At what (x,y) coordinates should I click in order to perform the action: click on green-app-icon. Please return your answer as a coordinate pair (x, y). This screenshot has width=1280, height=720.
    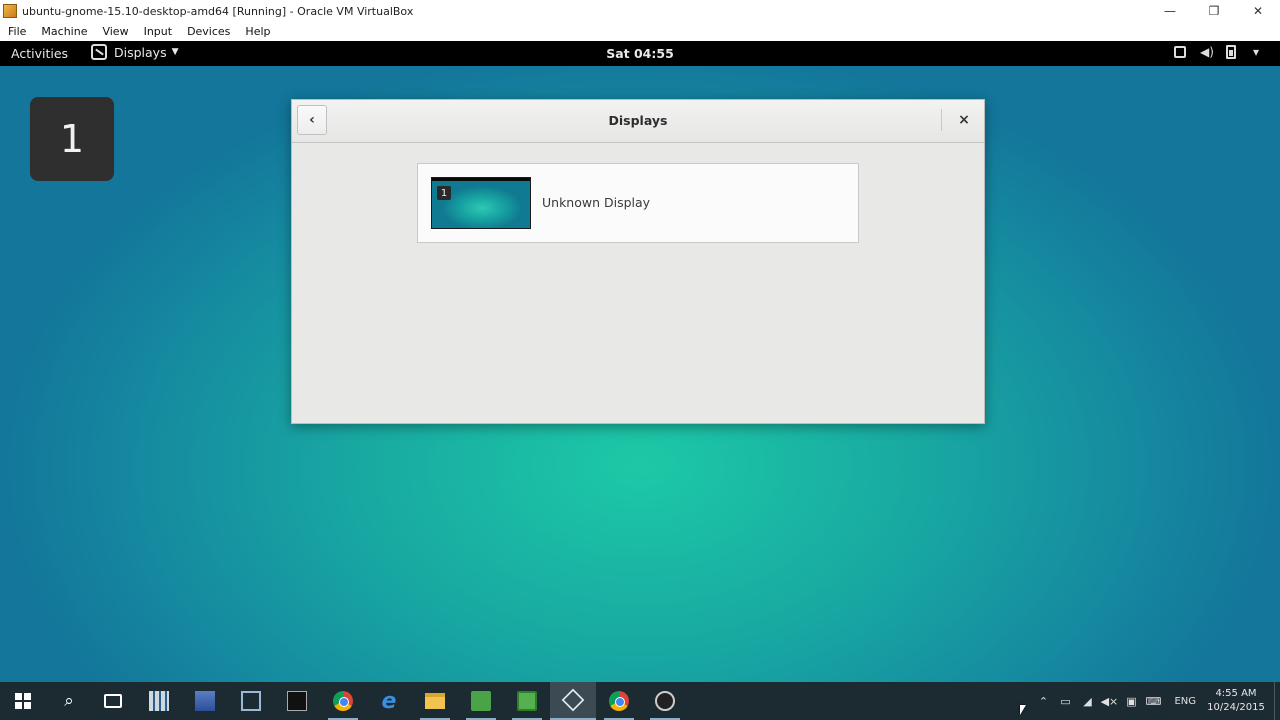
    Looking at the image, I should click on (481, 701).